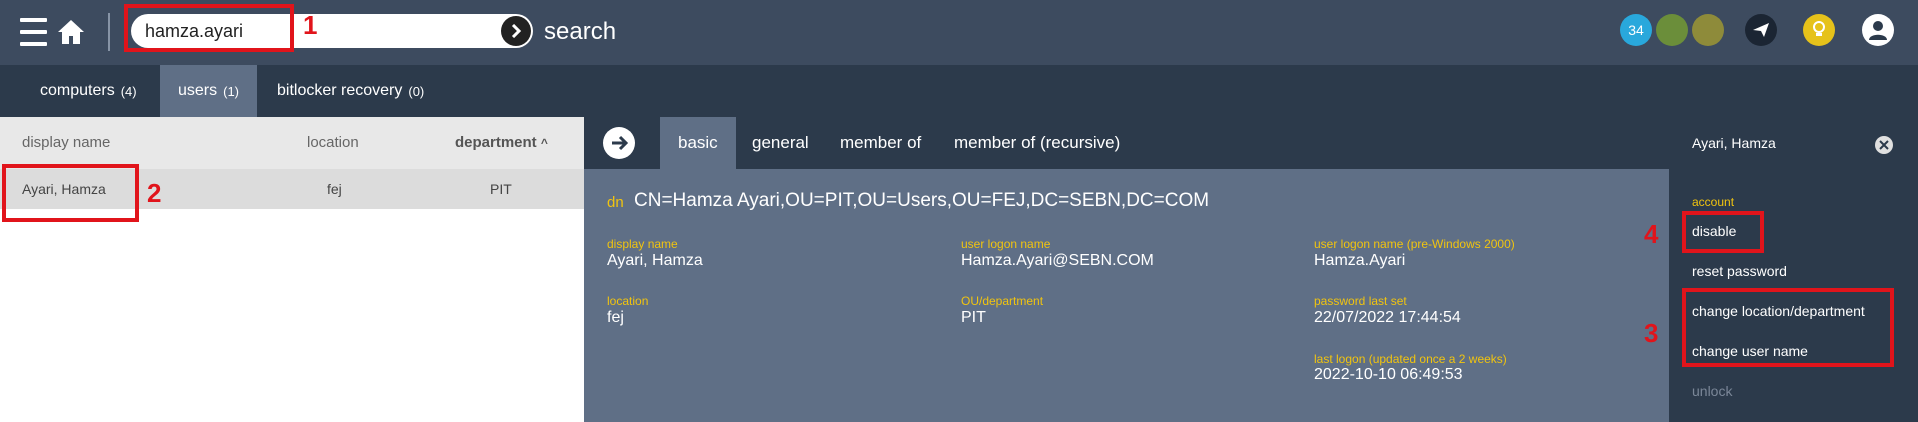 Image resolution: width=1918 pixels, height=422 pixels. I want to click on section-label: account, so click(1713, 202).